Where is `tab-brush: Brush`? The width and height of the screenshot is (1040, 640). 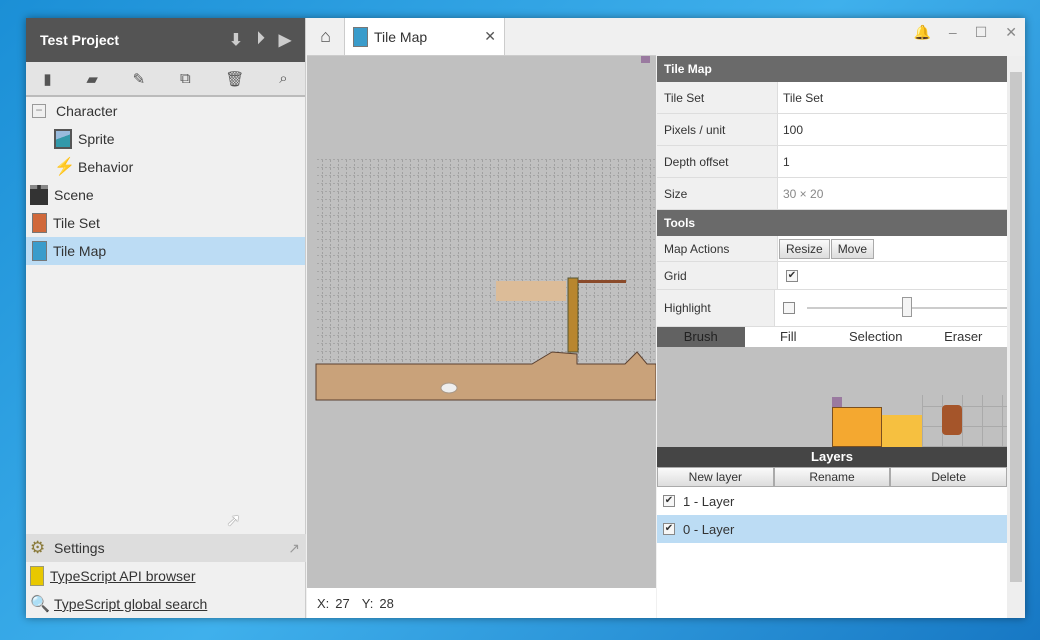 tab-brush: Brush is located at coordinates (701, 337).